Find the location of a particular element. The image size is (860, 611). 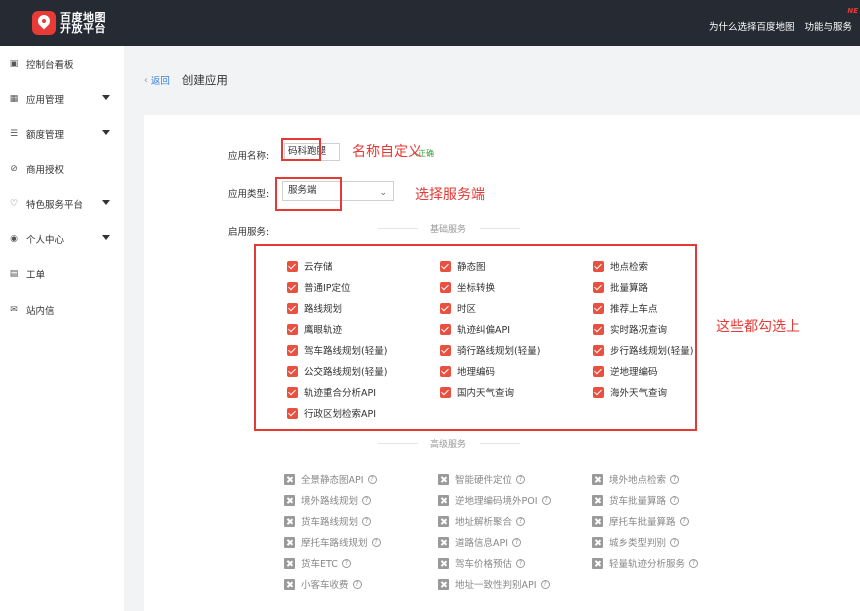

advanced-service-item: 货车批量算路? is located at coordinates (636, 500).